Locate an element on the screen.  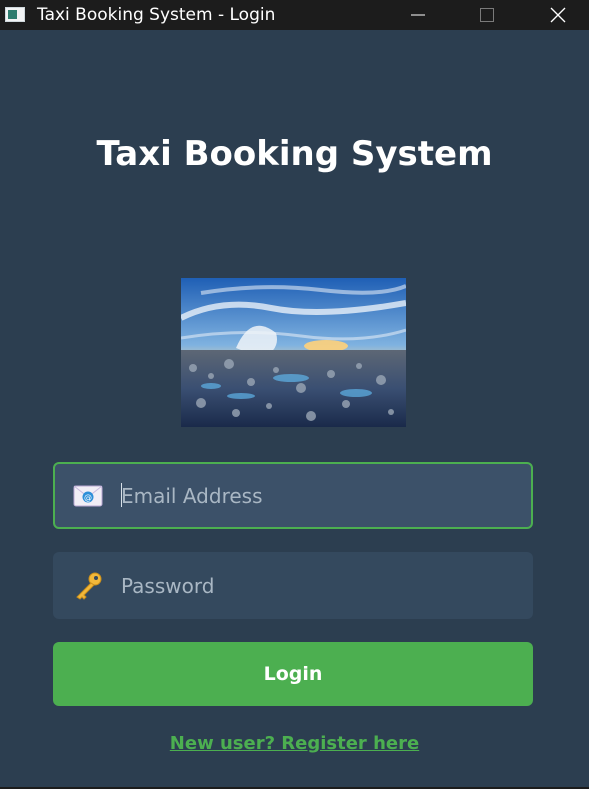
minimize-button is located at coordinates (418, 15).